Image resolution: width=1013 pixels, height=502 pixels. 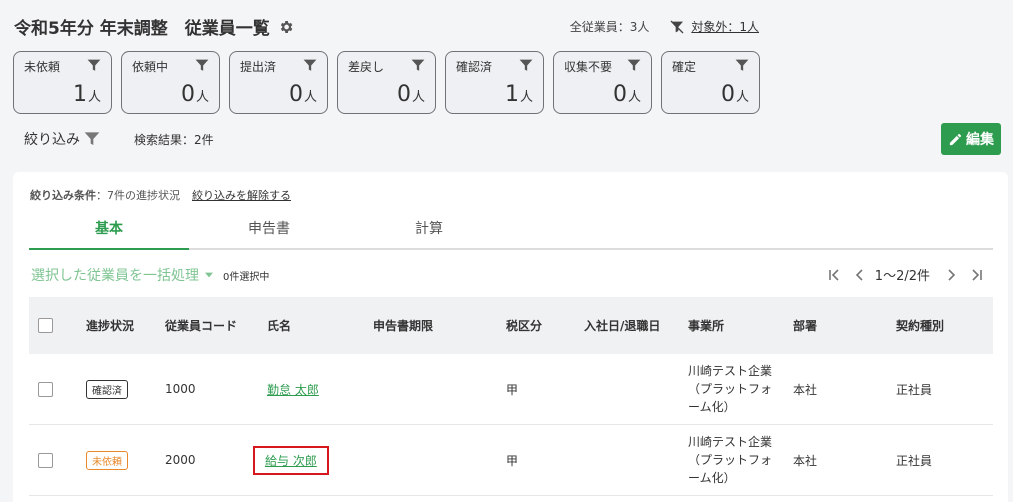 I want to click on status-card-not-required: 収集不要 0人, so click(x=602, y=82).